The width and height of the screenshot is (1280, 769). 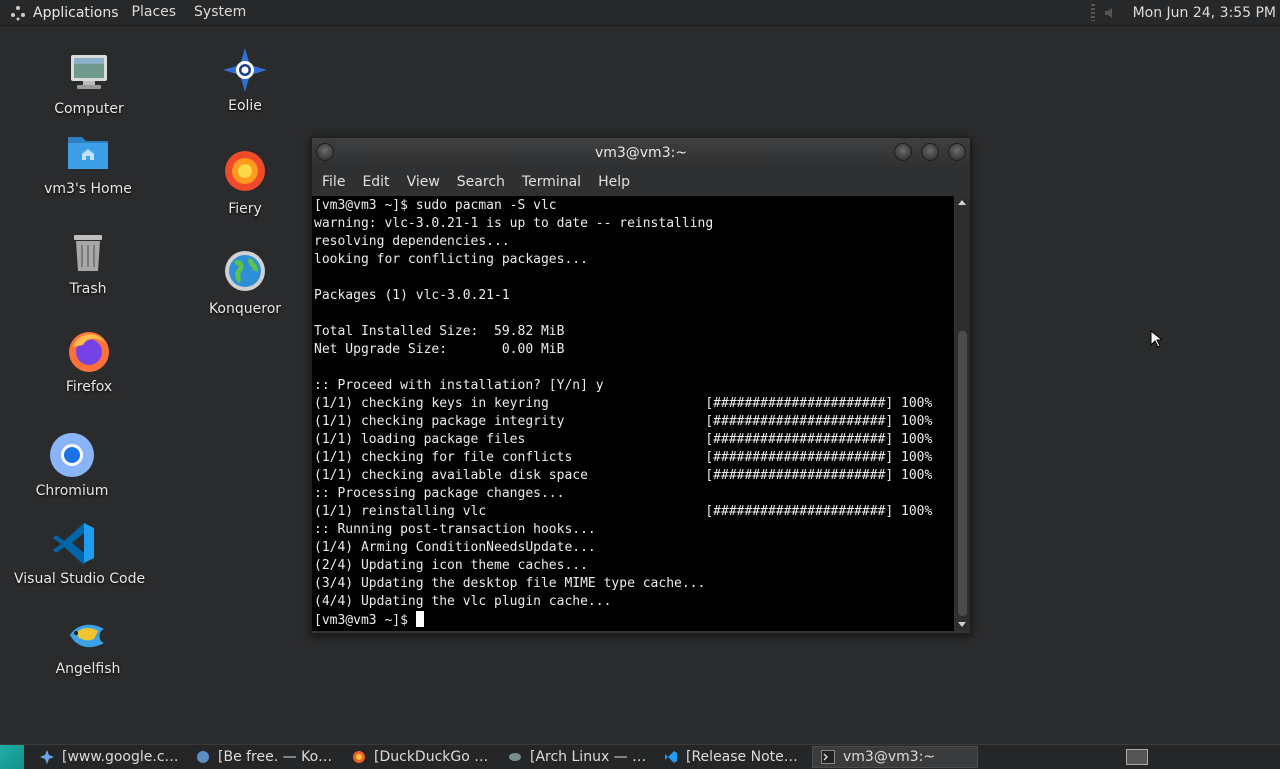 I want to click on mouse-pointer-icon, so click(x=1156, y=339).